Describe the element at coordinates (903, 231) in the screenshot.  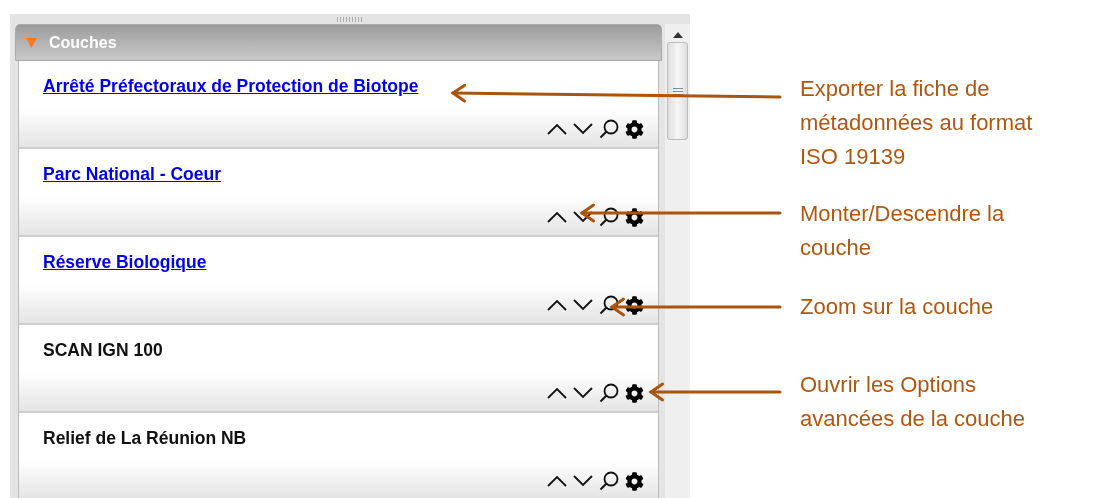
I see `annotation-text: Monter/Descendre la couche` at that location.